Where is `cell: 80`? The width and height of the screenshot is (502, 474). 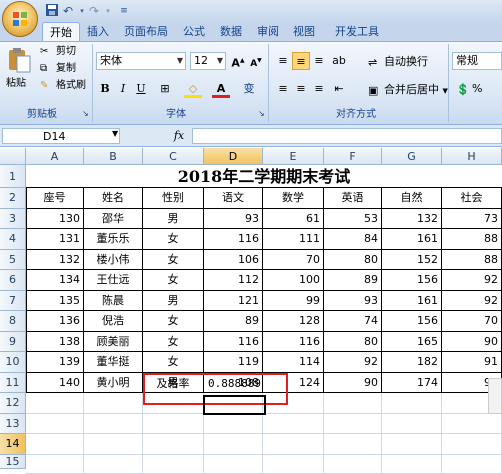
cell: 80 is located at coordinates (353, 341).